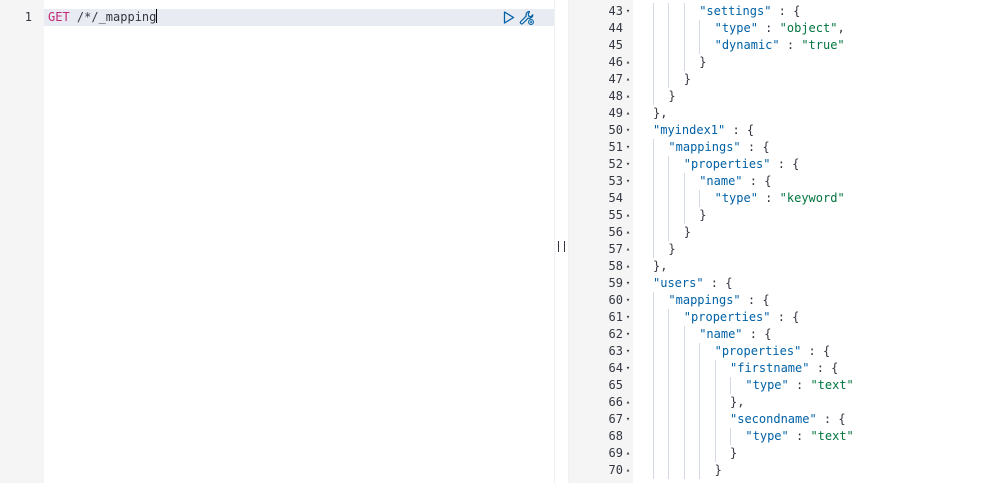 Image resolution: width=981 pixels, height=483 pixels. Describe the element at coordinates (615, 215) in the screenshot. I see `response-line-number: 55` at that location.